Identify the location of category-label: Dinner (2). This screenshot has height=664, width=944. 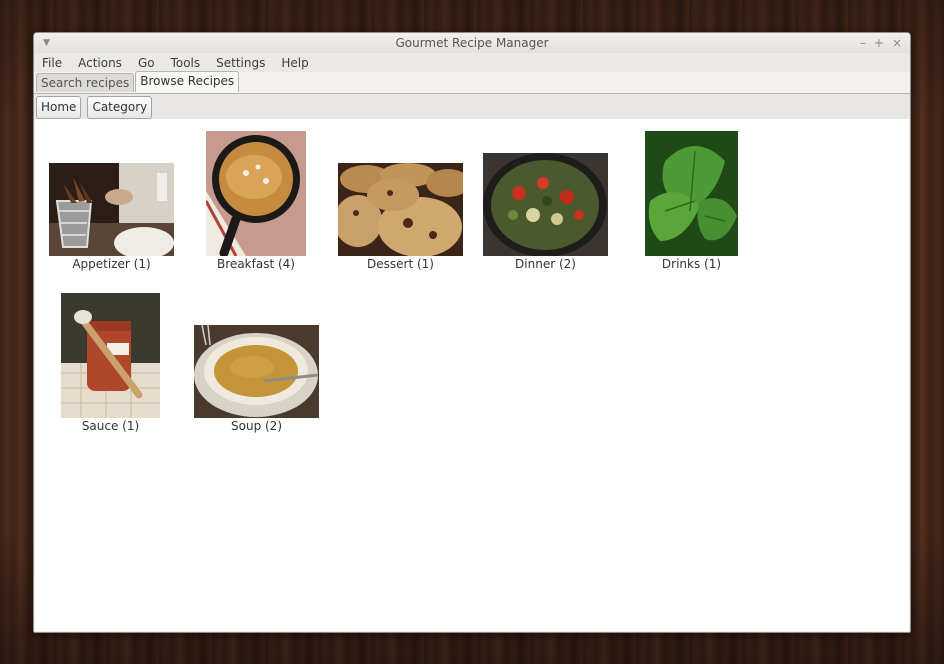
(545, 264).